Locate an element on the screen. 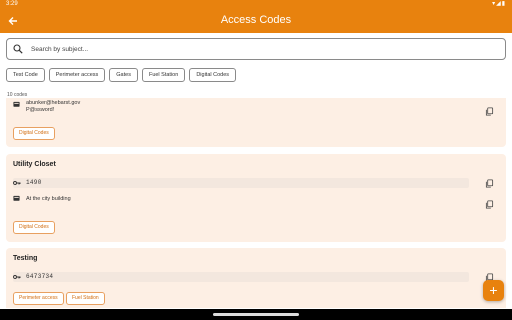 The image size is (512, 320). add-icon: + is located at coordinates (493, 290).